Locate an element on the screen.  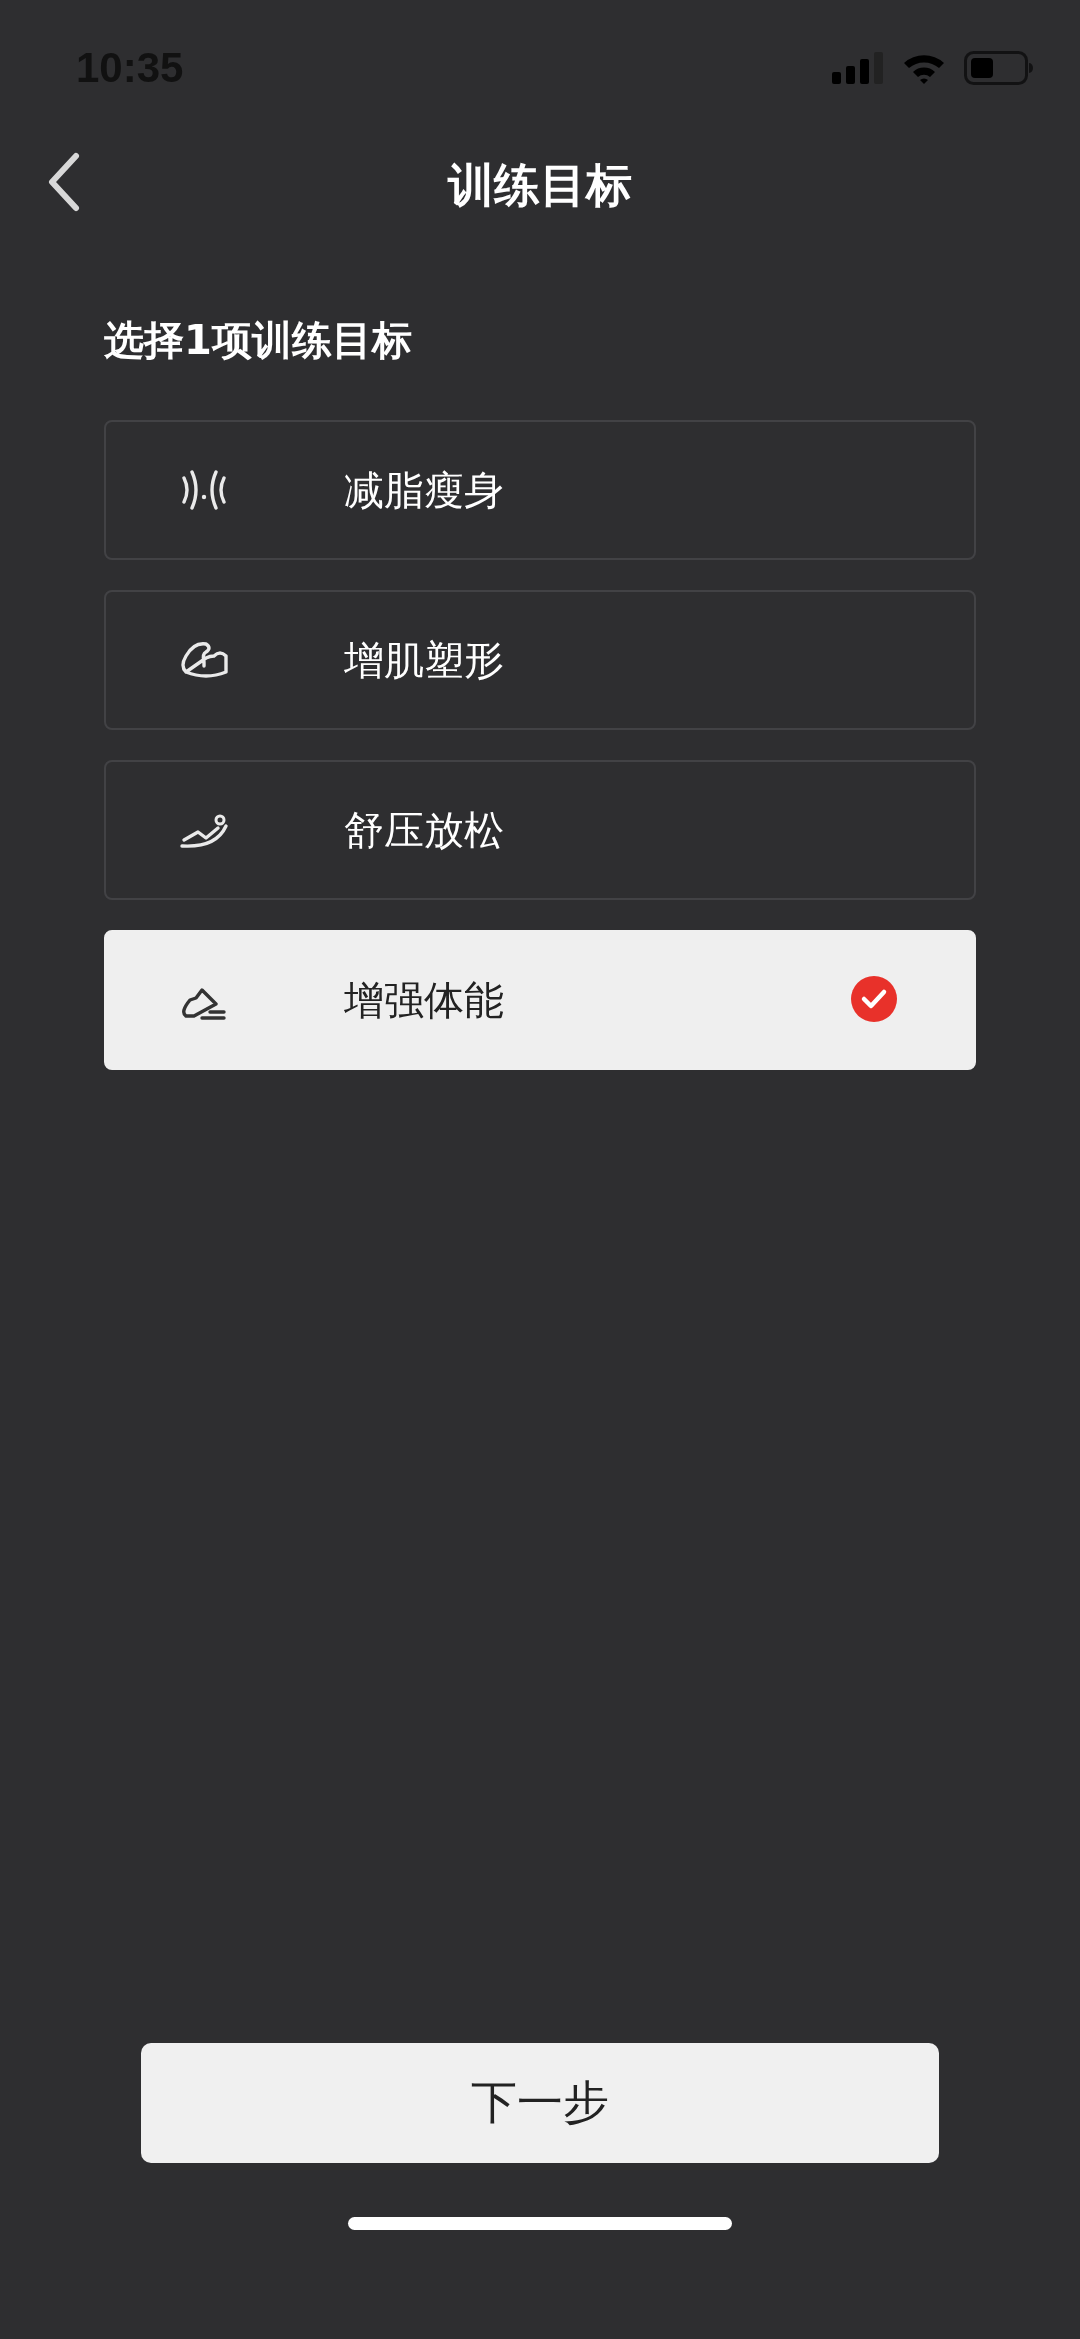
goal-option: 增肌塑形 is located at coordinates (540, 660).